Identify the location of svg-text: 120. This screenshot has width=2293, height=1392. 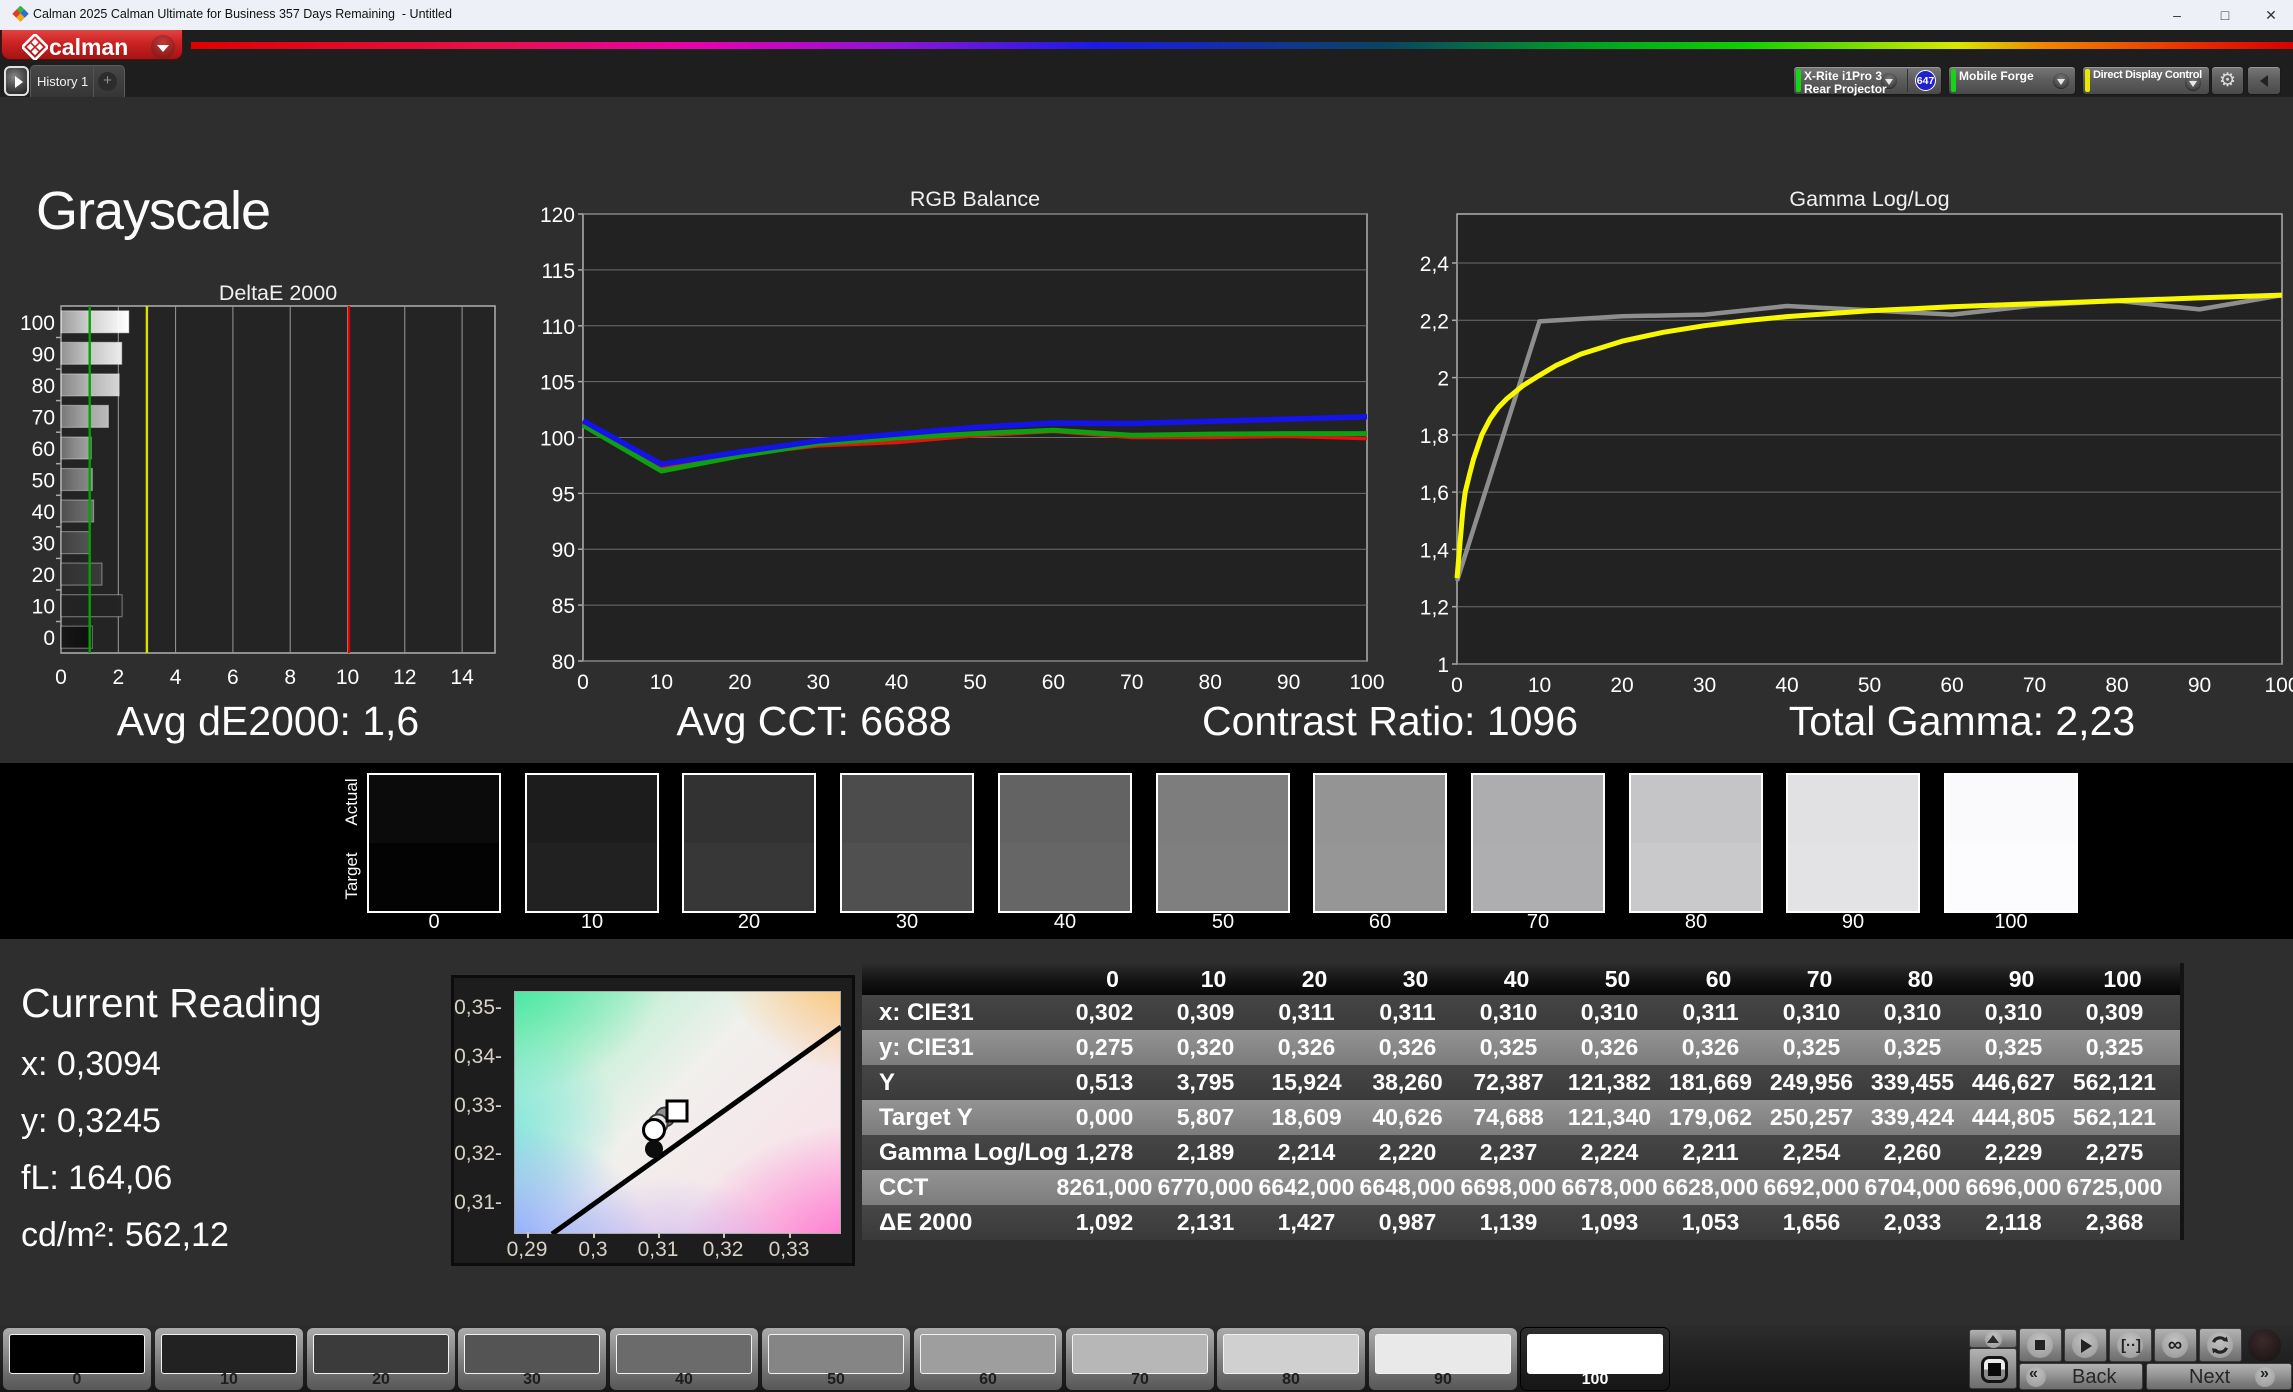
(557, 215).